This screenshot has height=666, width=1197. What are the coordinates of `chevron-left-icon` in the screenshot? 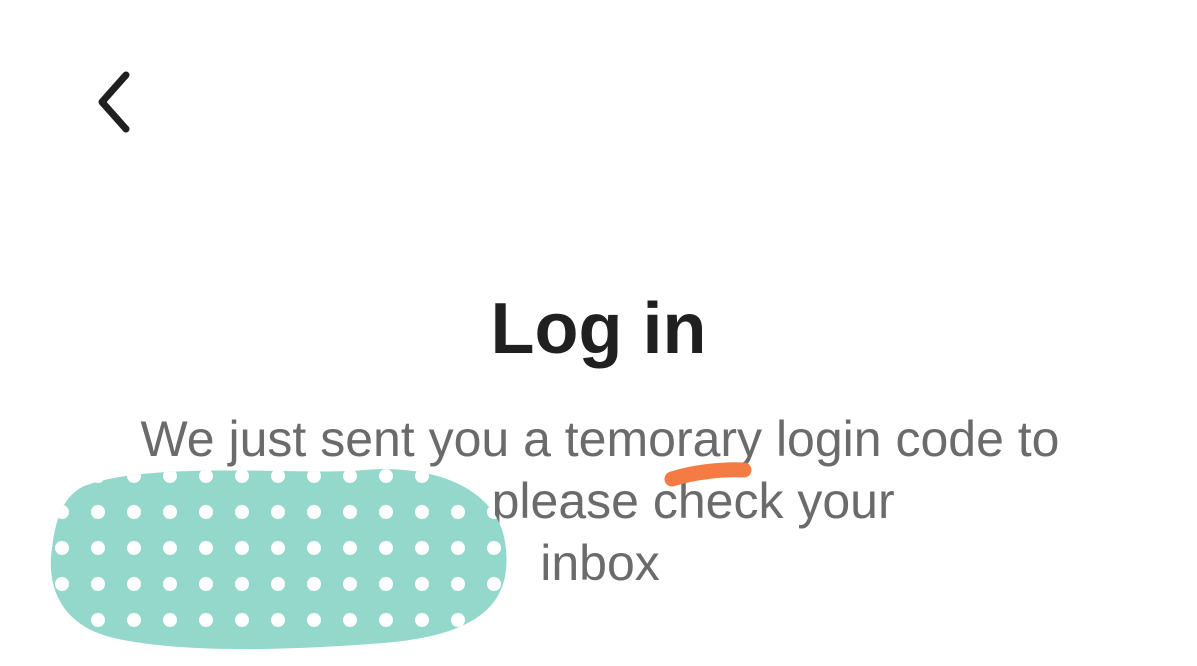 It's located at (116, 102).